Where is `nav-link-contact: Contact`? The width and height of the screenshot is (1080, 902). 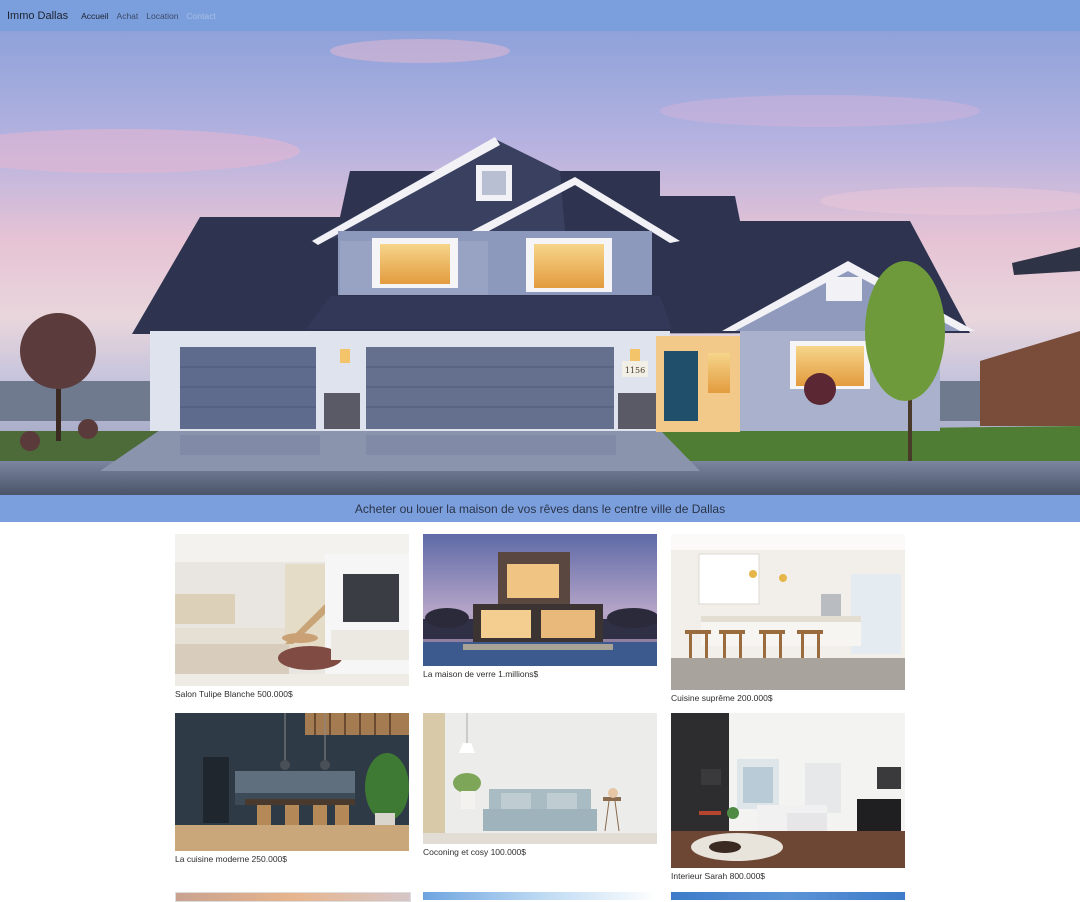 nav-link-contact: Contact is located at coordinates (201, 15).